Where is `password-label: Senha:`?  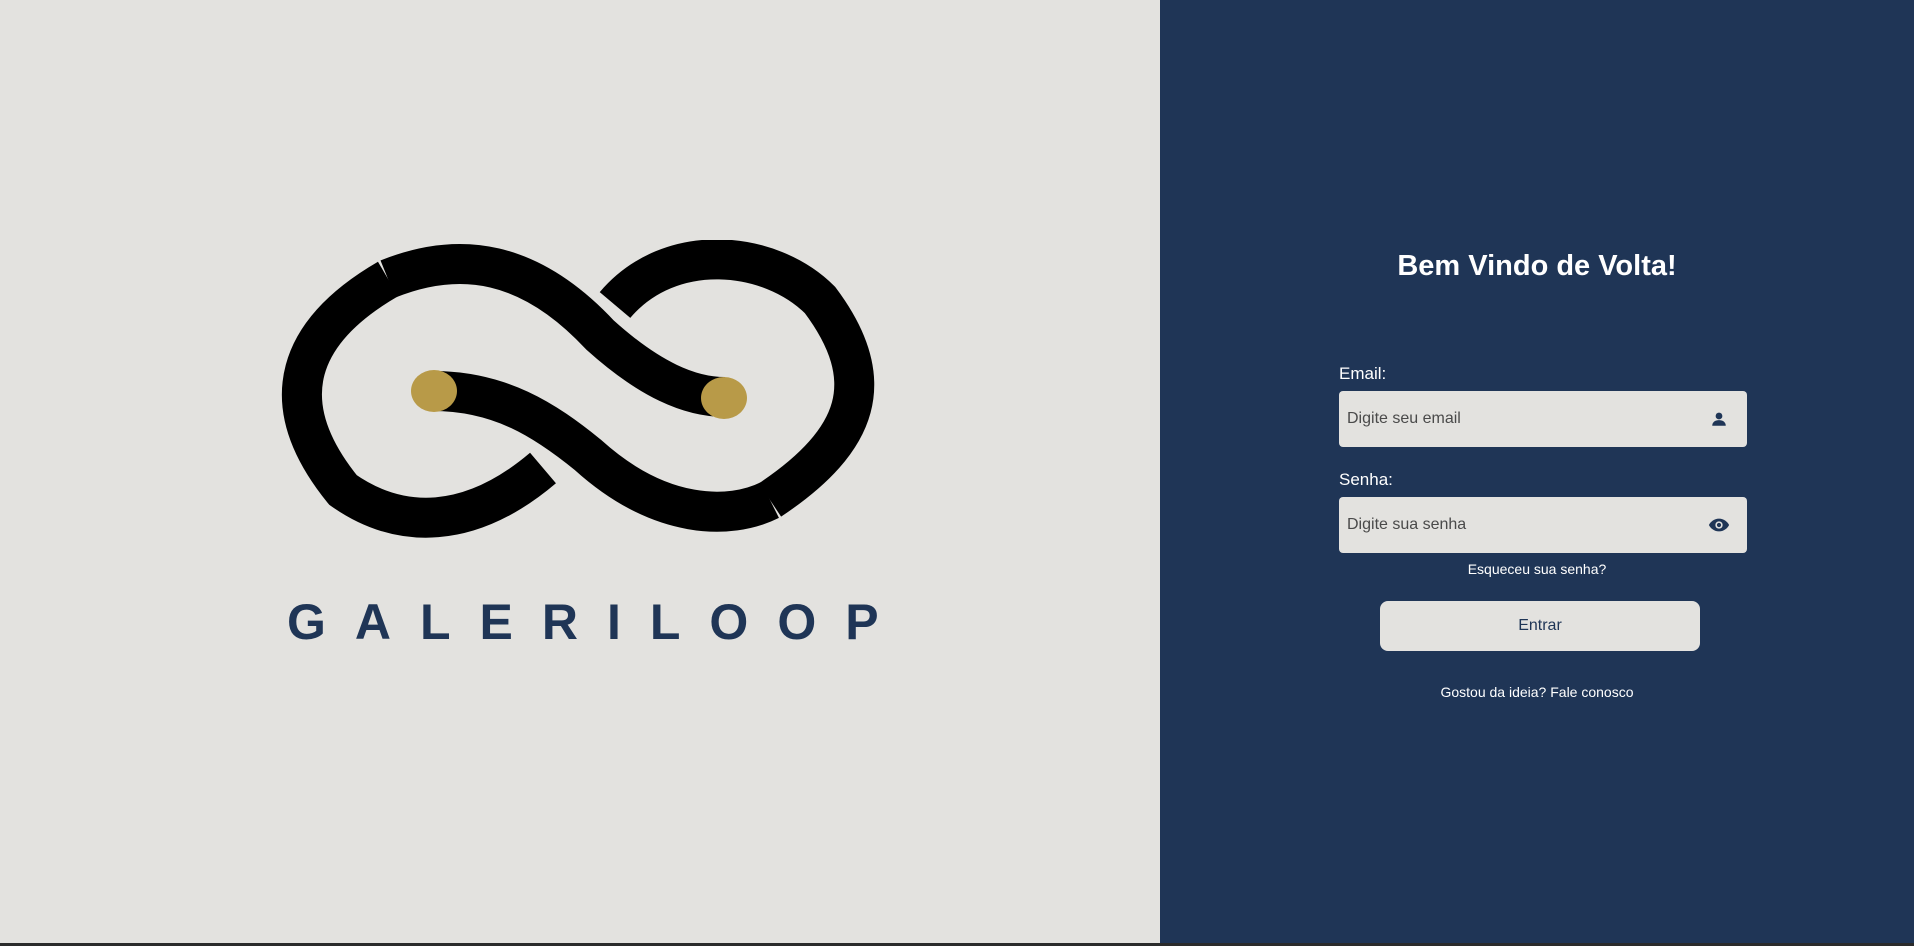
password-label: Senha: is located at coordinates (1366, 479).